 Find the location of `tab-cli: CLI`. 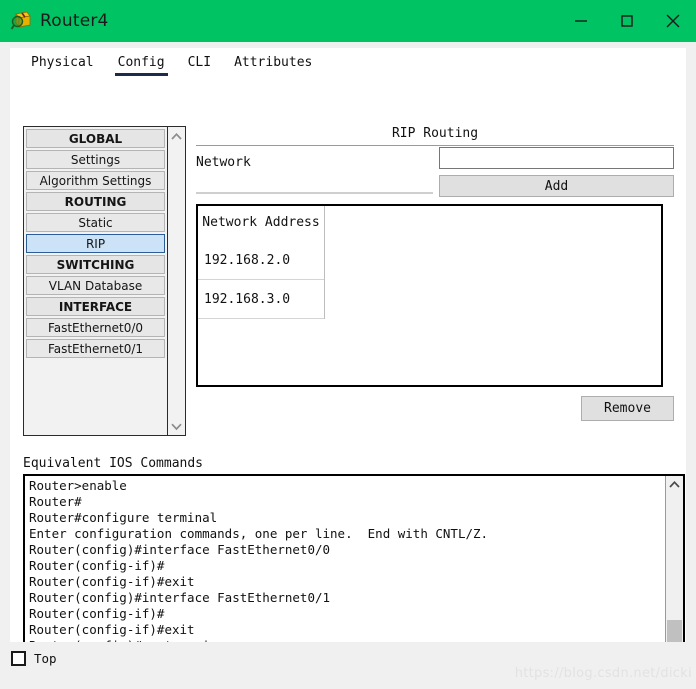

tab-cli: CLI is located at coordinates (199, 63).